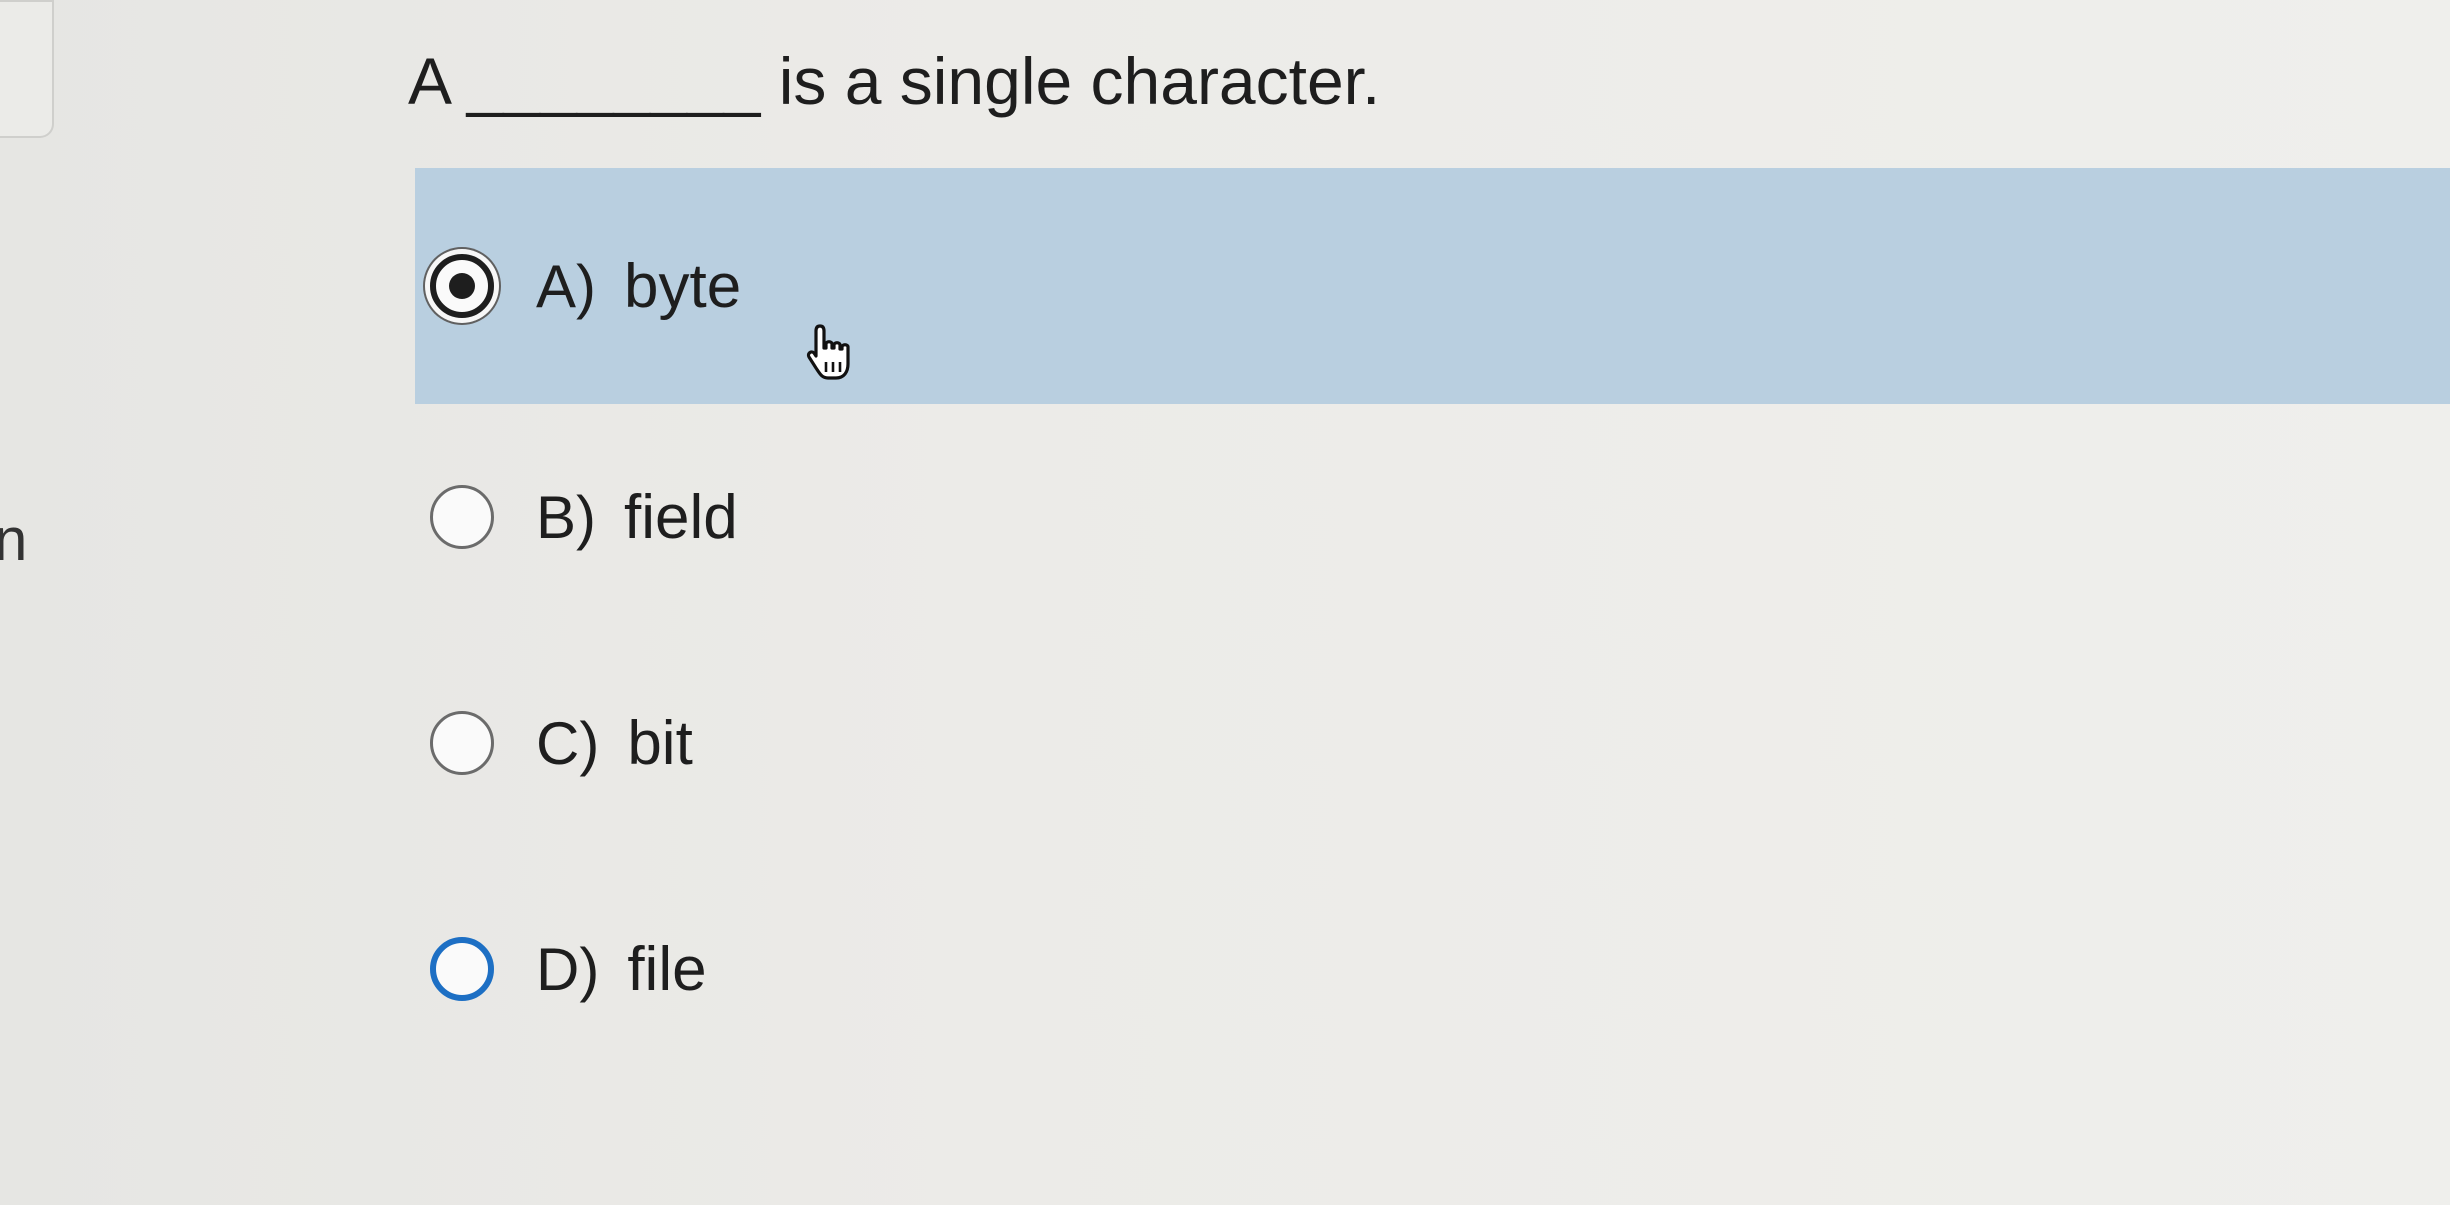 The image size is (2450, 1205). I want to click on hand-pointer-icon, so click(828, 352).